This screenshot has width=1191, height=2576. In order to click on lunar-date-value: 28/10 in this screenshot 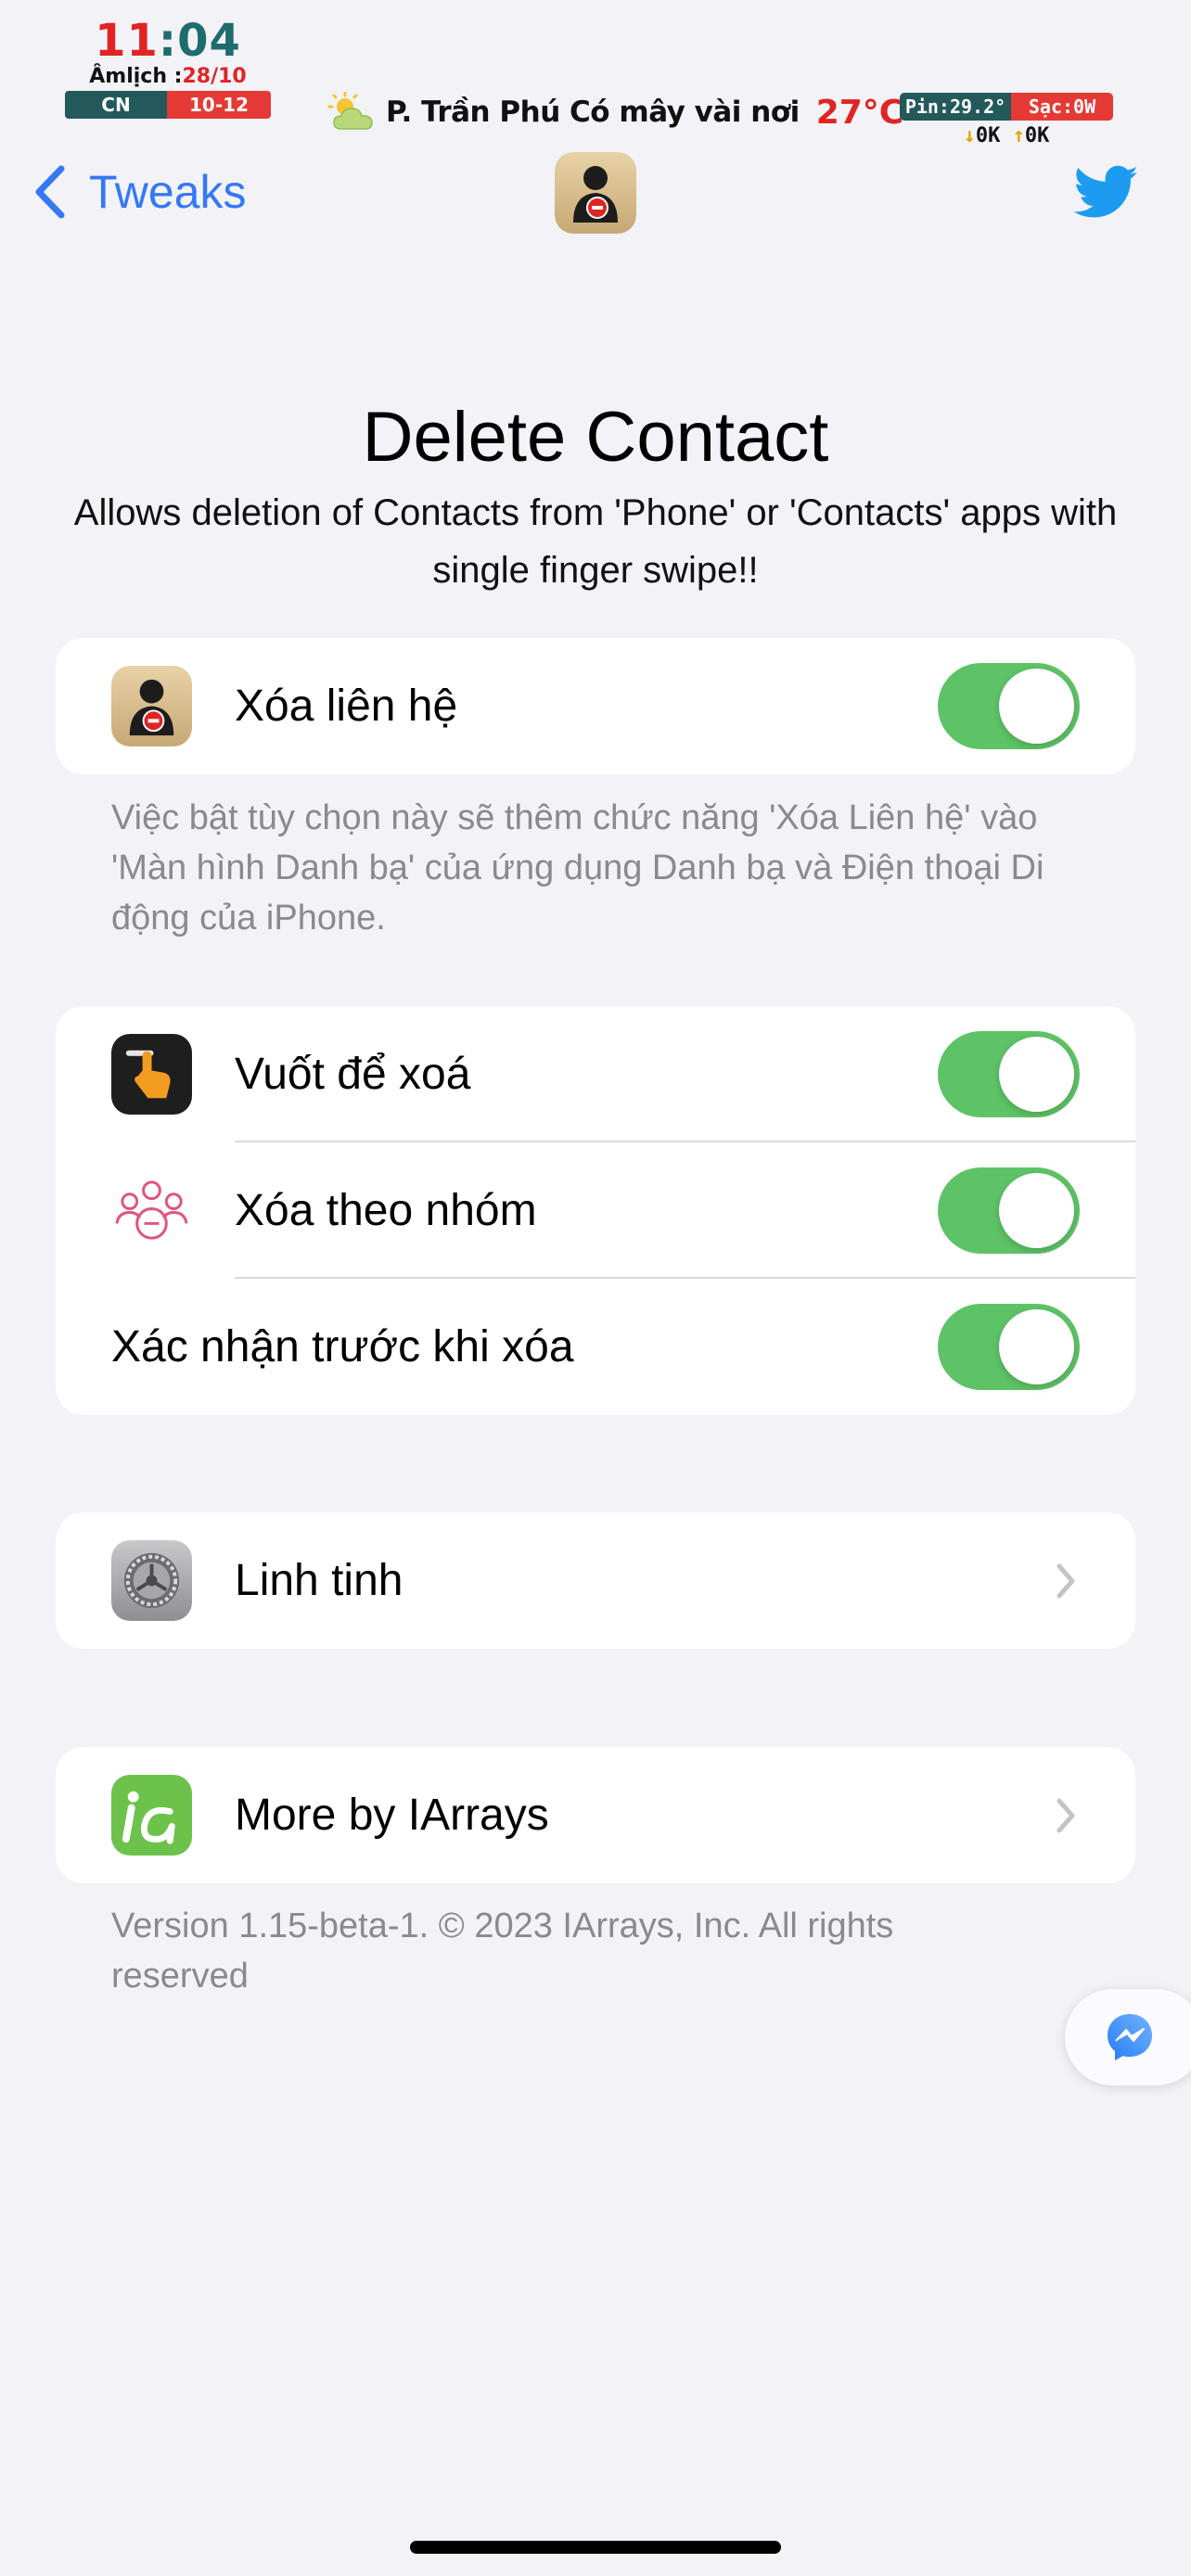, I will do `click(215, 76)`.